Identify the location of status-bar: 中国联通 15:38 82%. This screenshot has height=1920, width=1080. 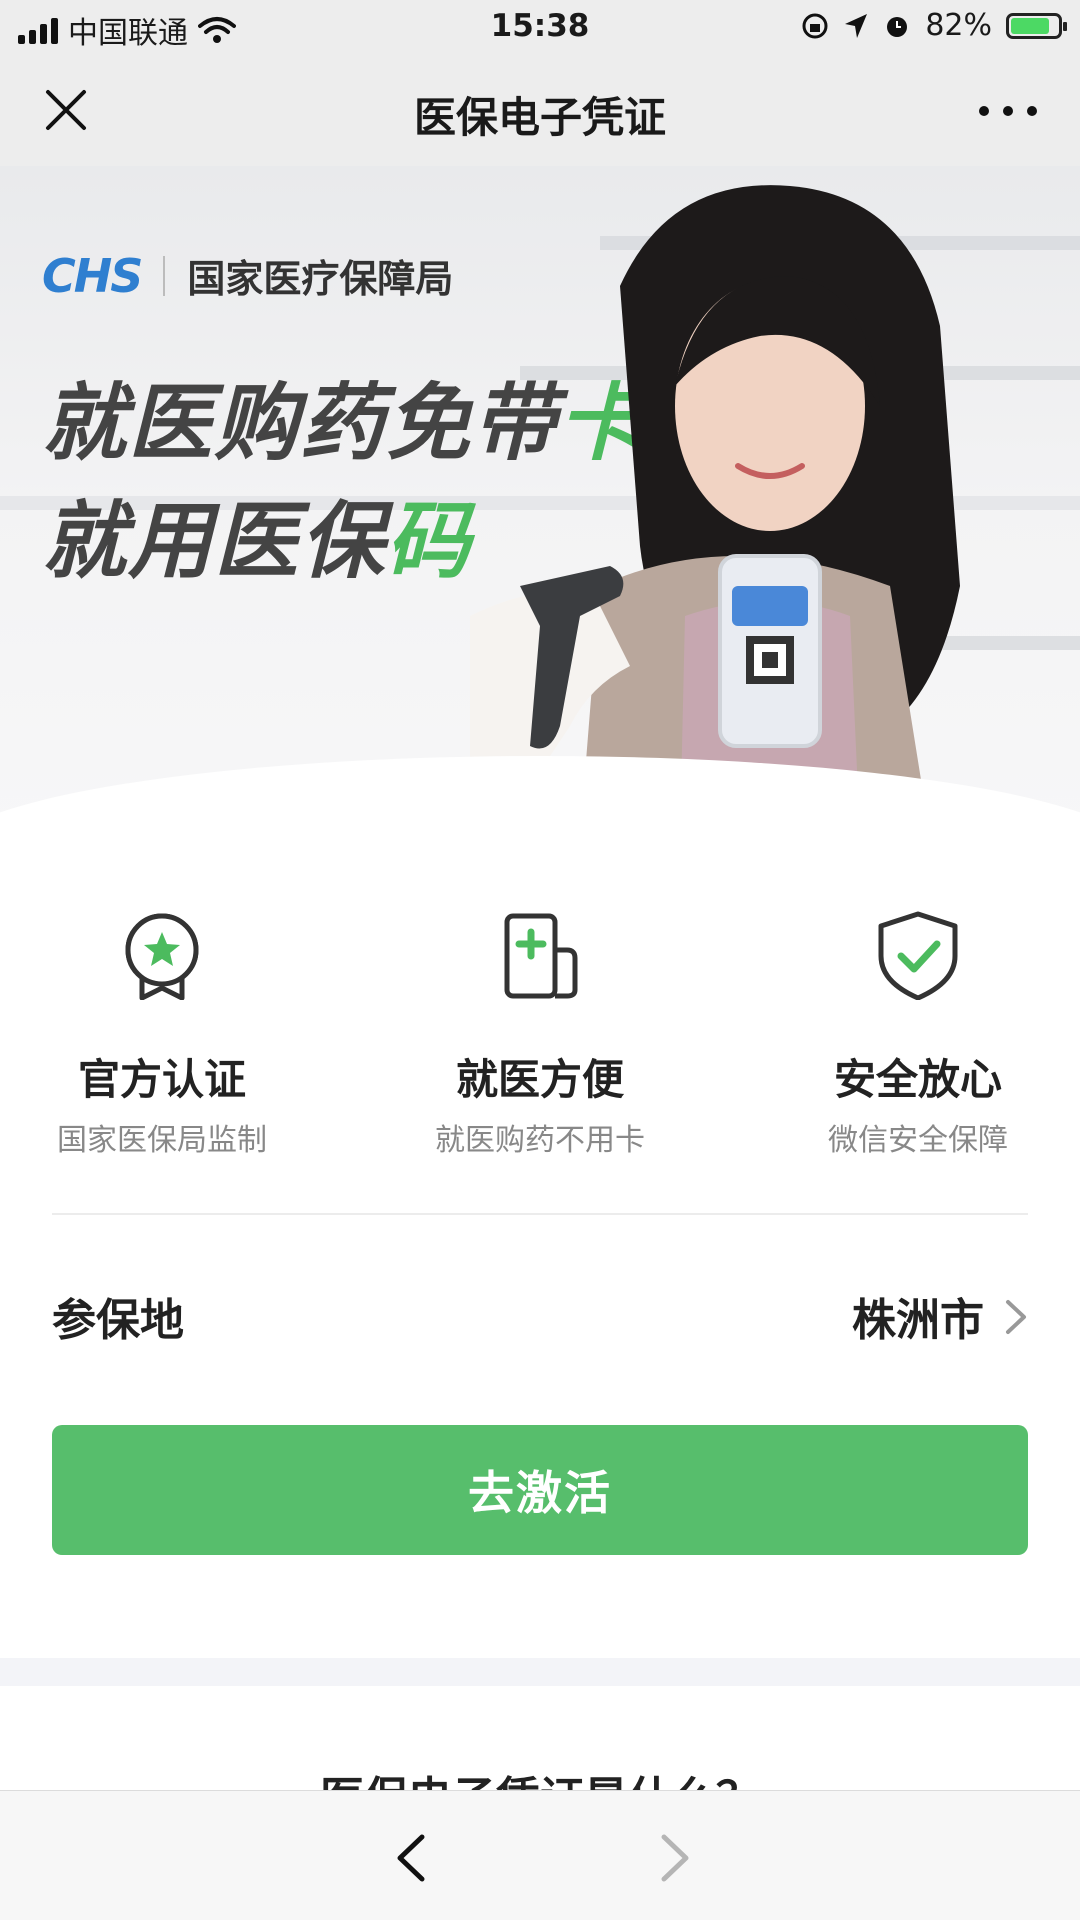
(540, 27).